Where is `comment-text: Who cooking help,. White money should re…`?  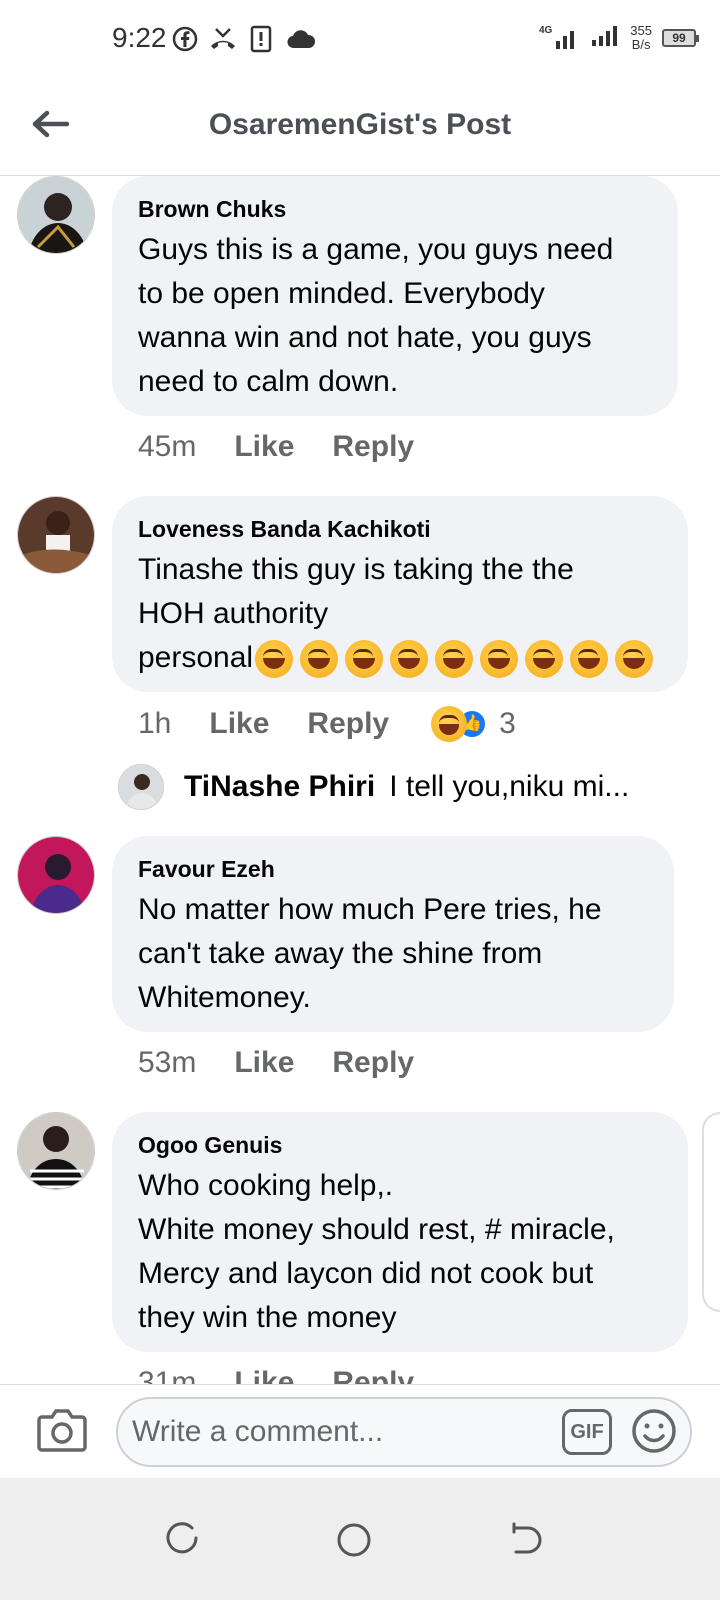
comment-text: Who cooking help,. White money should re… is located at coordinates (400, 1252).